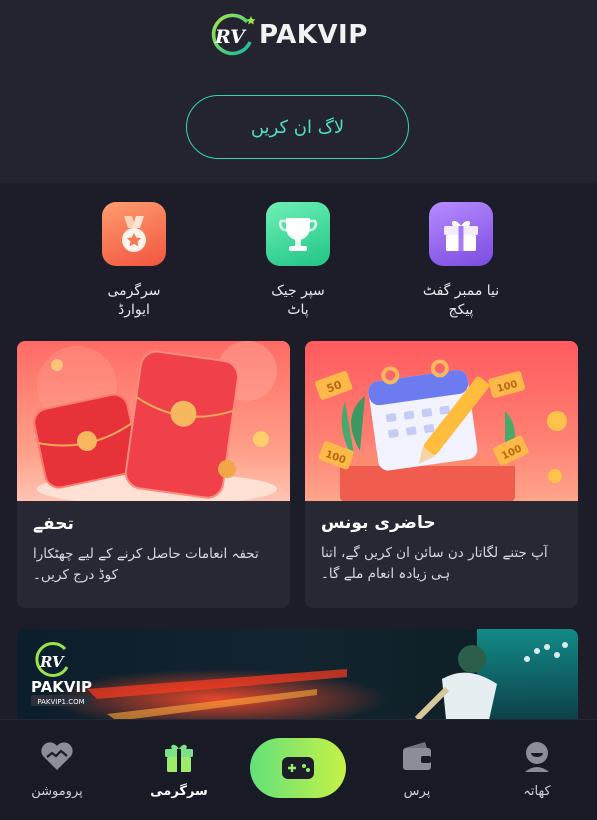  Describe the element at coordinates (297, 127) in the screenshot. I see `login-button: لاگ ان کریں` at that location.